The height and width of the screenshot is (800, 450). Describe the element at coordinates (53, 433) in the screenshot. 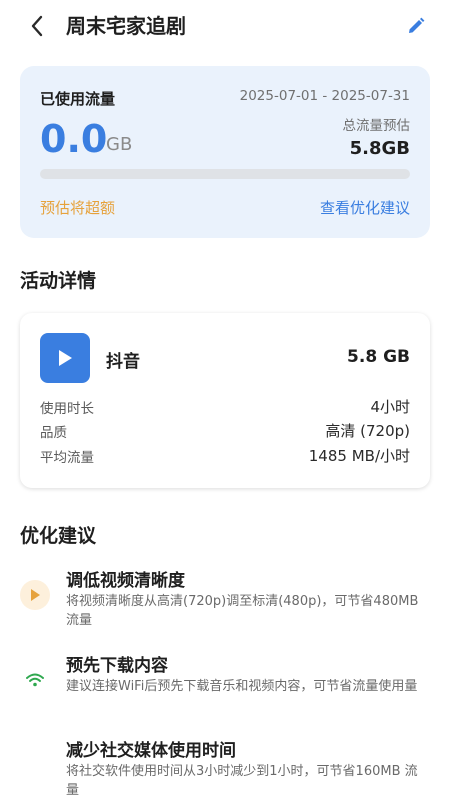

I see `stat-label: 品质` at that location.